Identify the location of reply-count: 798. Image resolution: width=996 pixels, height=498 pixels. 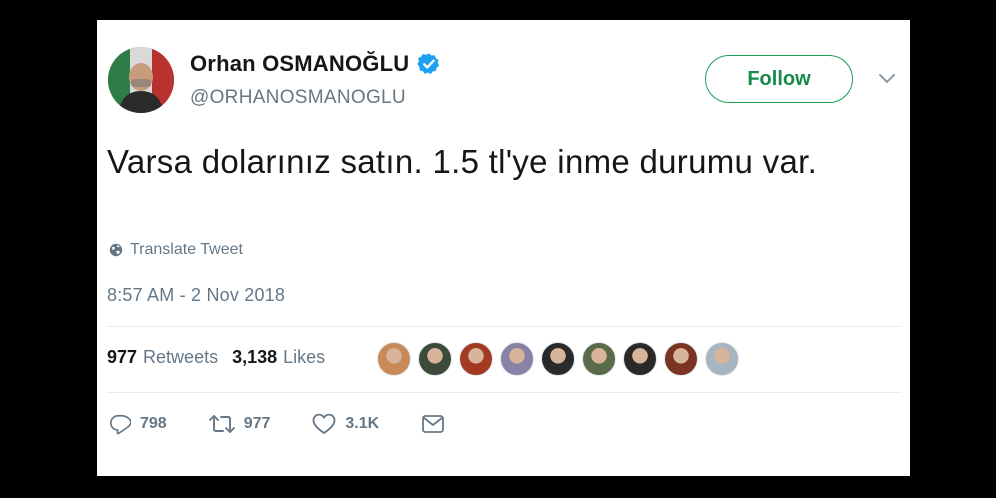
(153, 423).